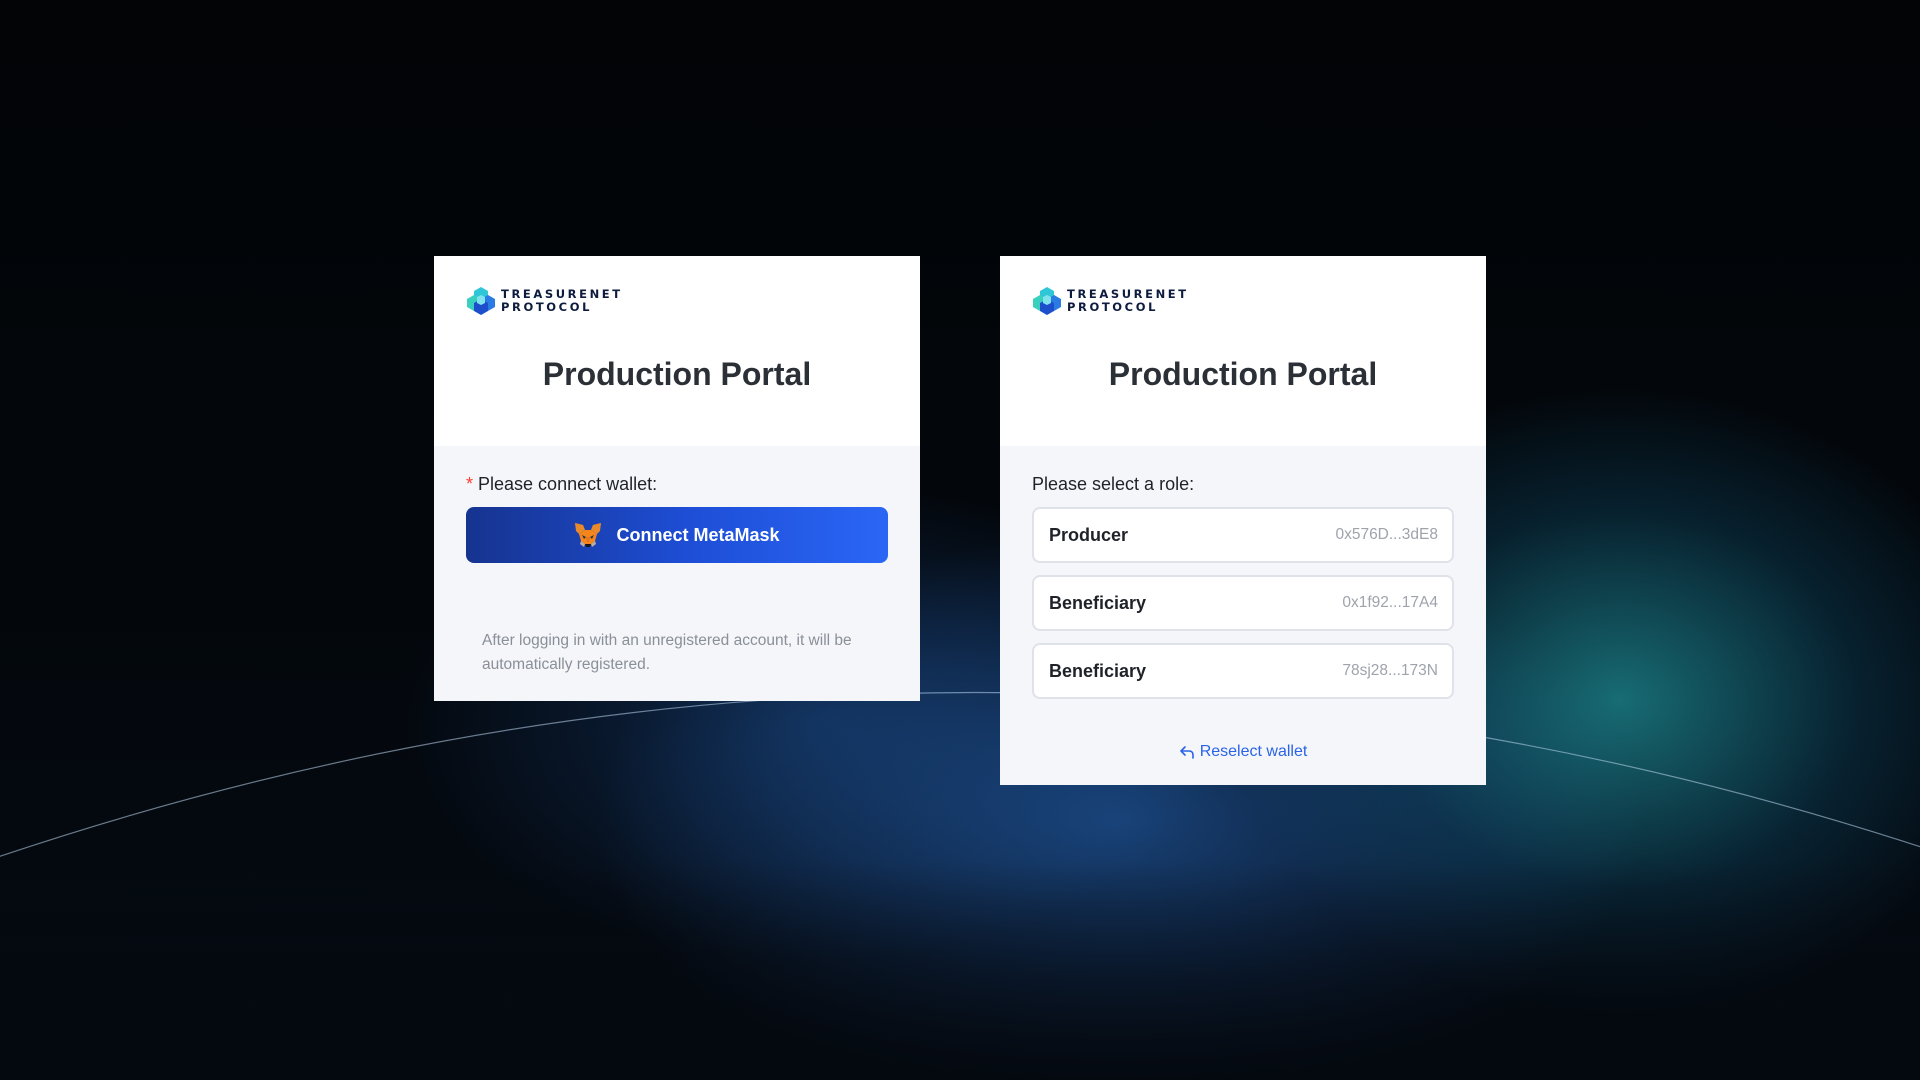 The height and width of the screenshot is (1080, 1920). Describe the element at coordinates (1113, 484) in the screenshot. I see `role-field-label: Please select a role:` at that location.